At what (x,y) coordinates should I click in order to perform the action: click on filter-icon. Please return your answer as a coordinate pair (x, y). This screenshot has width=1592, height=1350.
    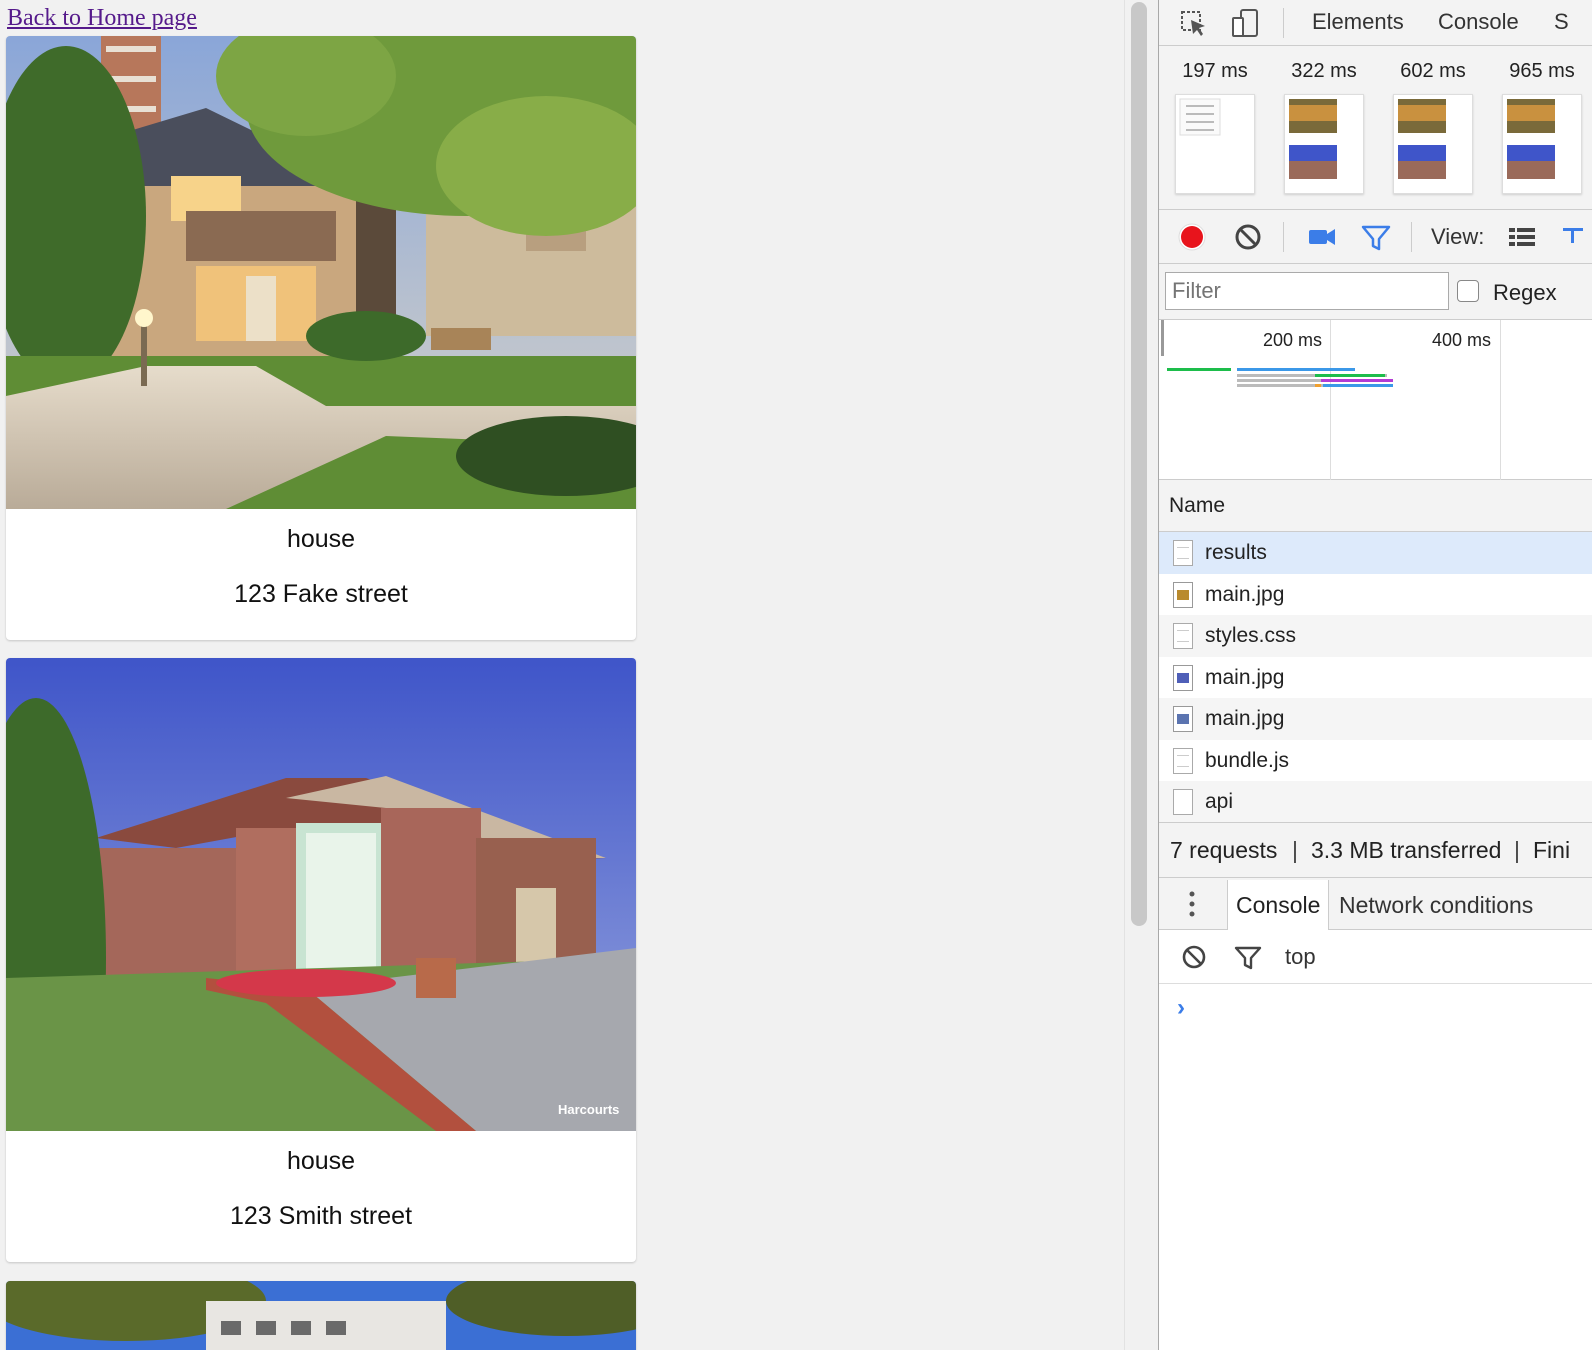
    Looking at the image, I should click on (1376, 237).